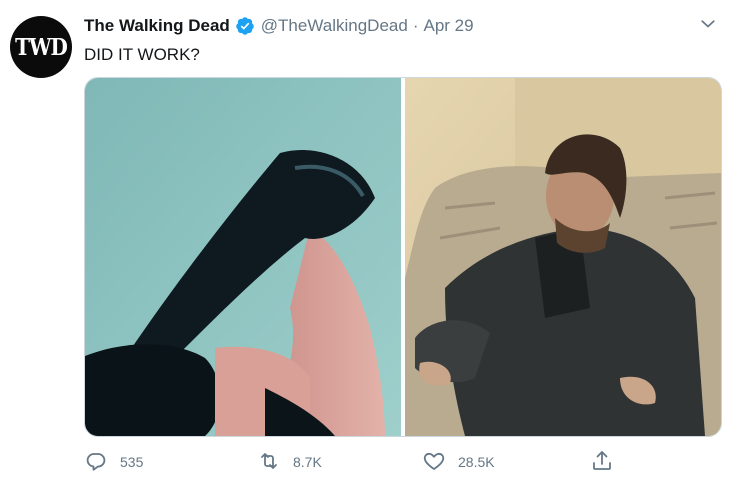 This screenshot has height=490, width=732. Describe the element at coordinates (289, 462) in the screenshot. I see `retweet-button: 8.7K` at that location.